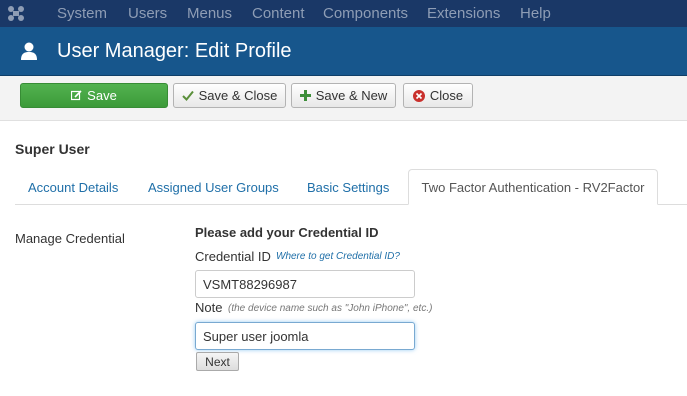 Image resolution: width=687 pixels, height=396 pixels. Describe the element at coordinates (287, 232) in the screenshot. I see `form-title: Please add your Credential ID` at that location.